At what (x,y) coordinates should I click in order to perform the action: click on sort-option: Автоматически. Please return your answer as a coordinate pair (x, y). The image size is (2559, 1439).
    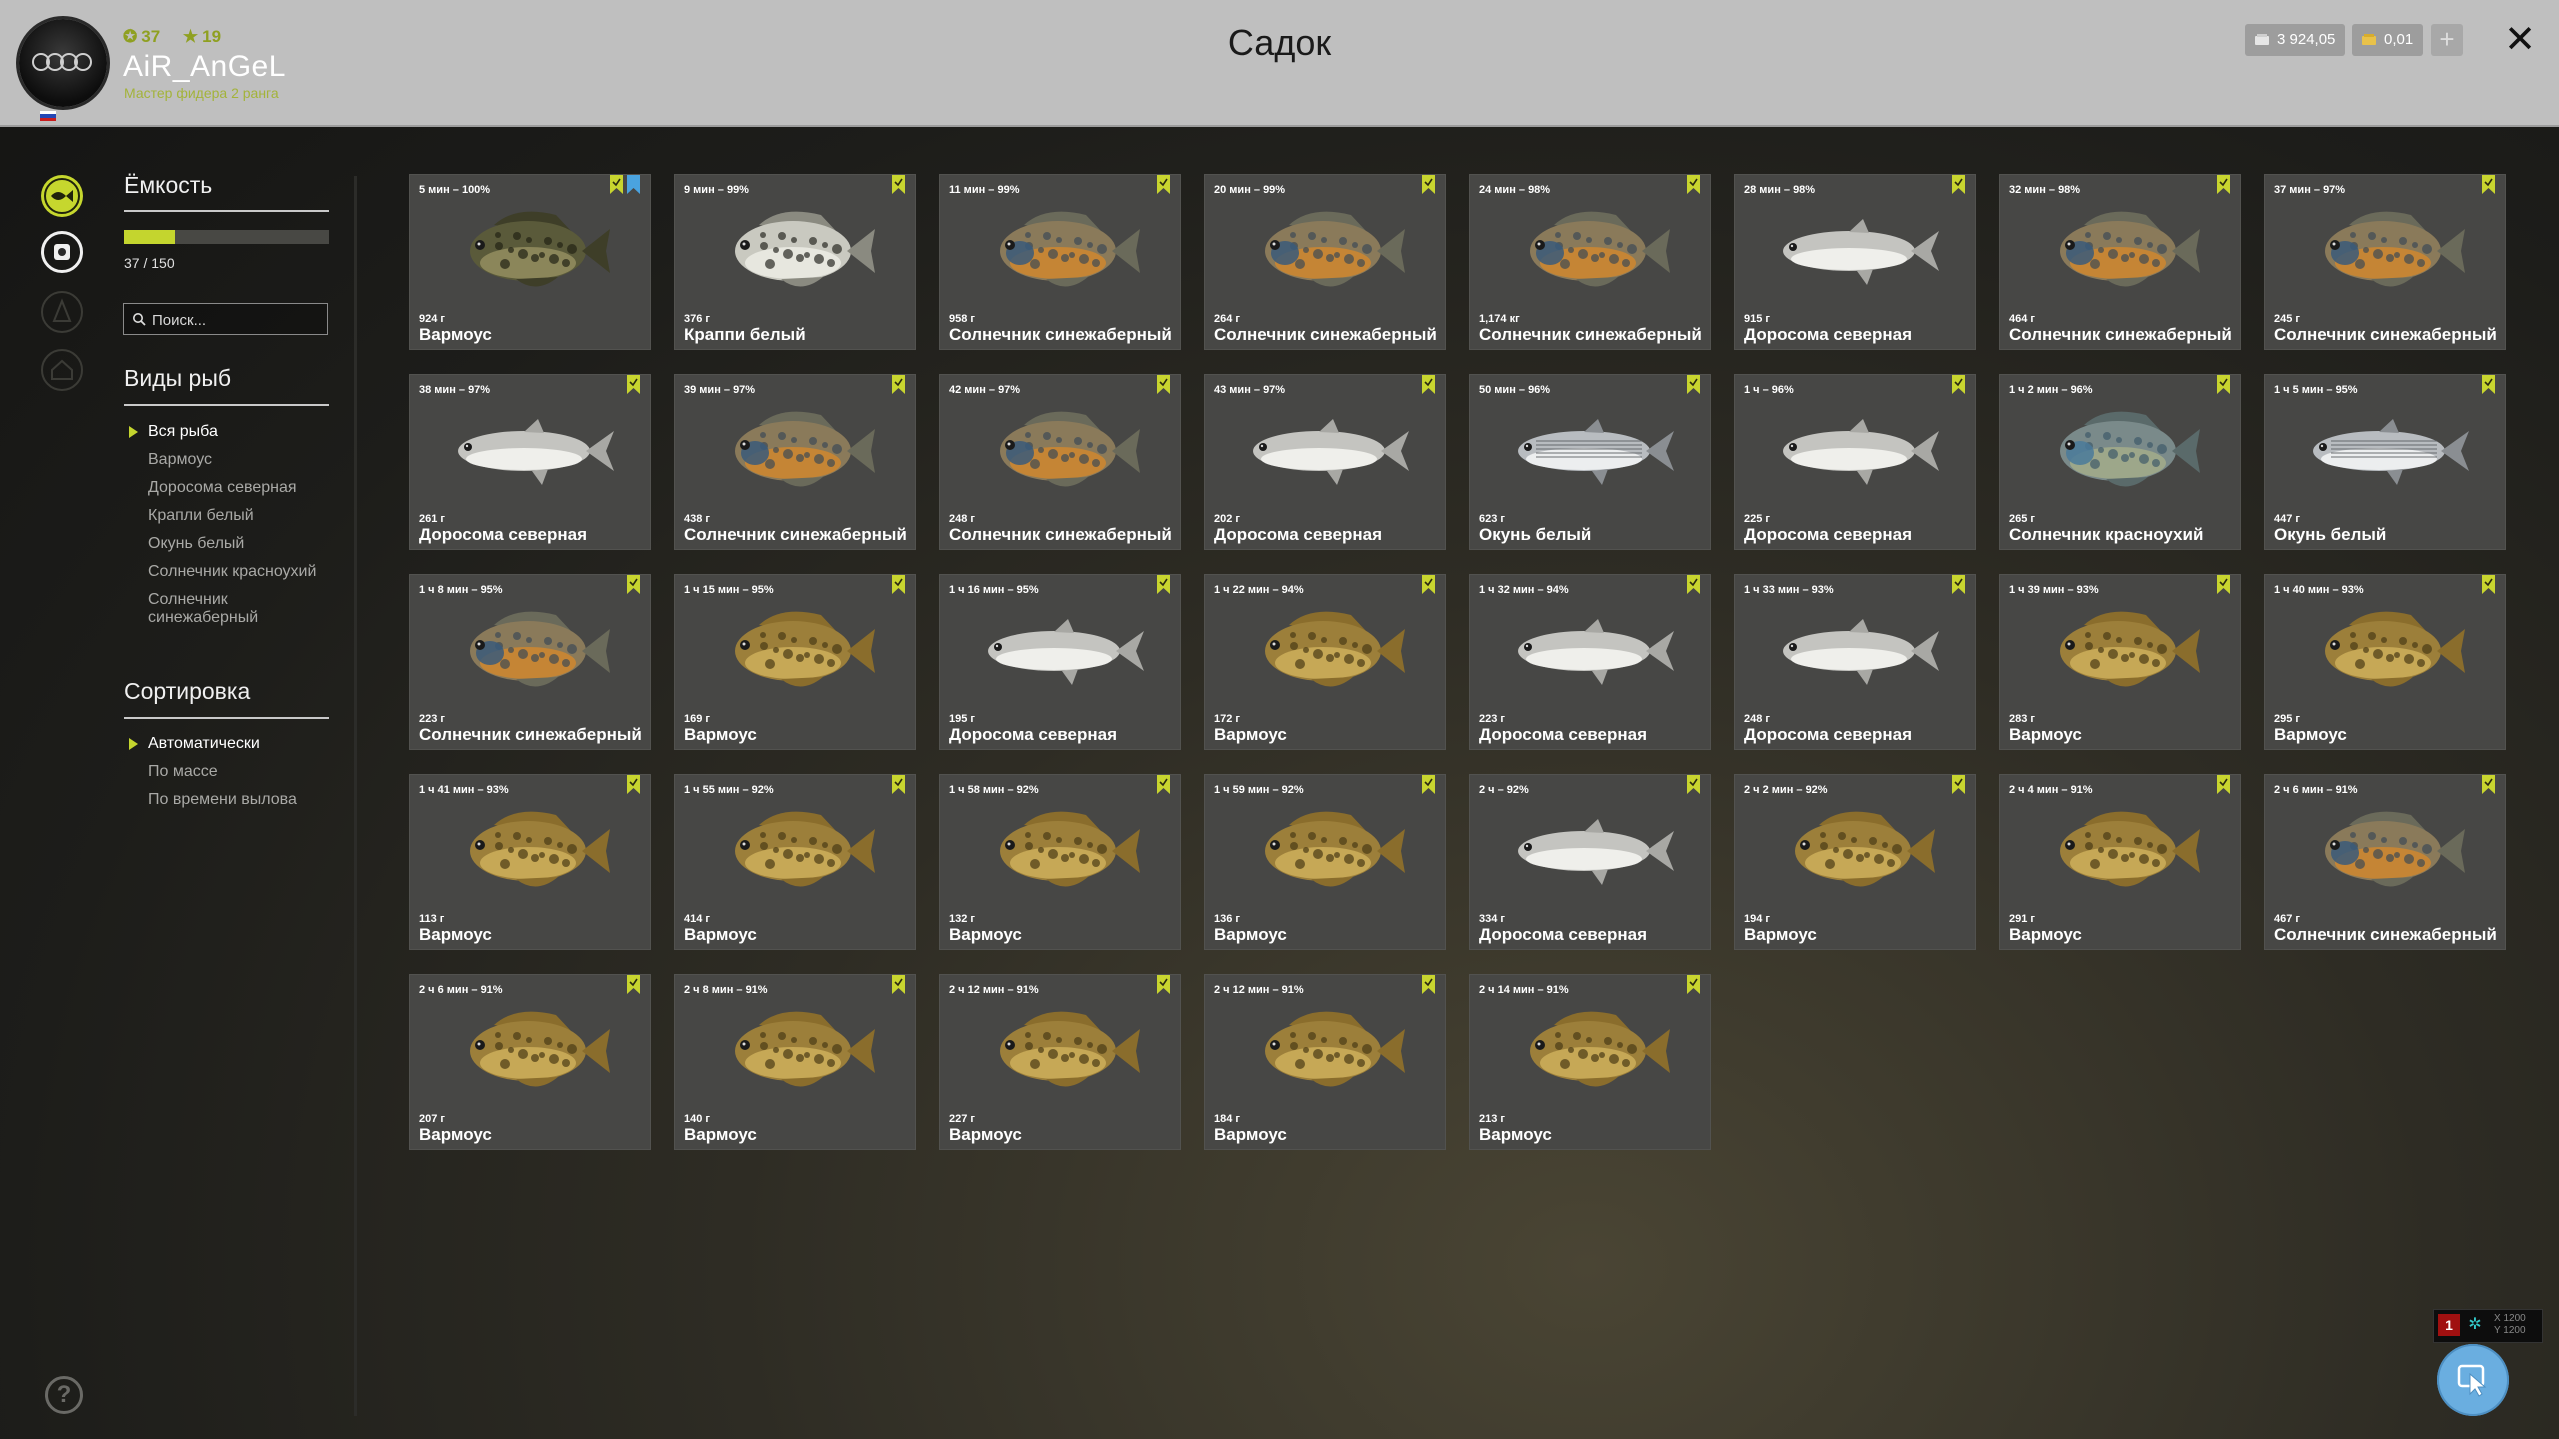
    Looking at the image, I should click on (223, 744).